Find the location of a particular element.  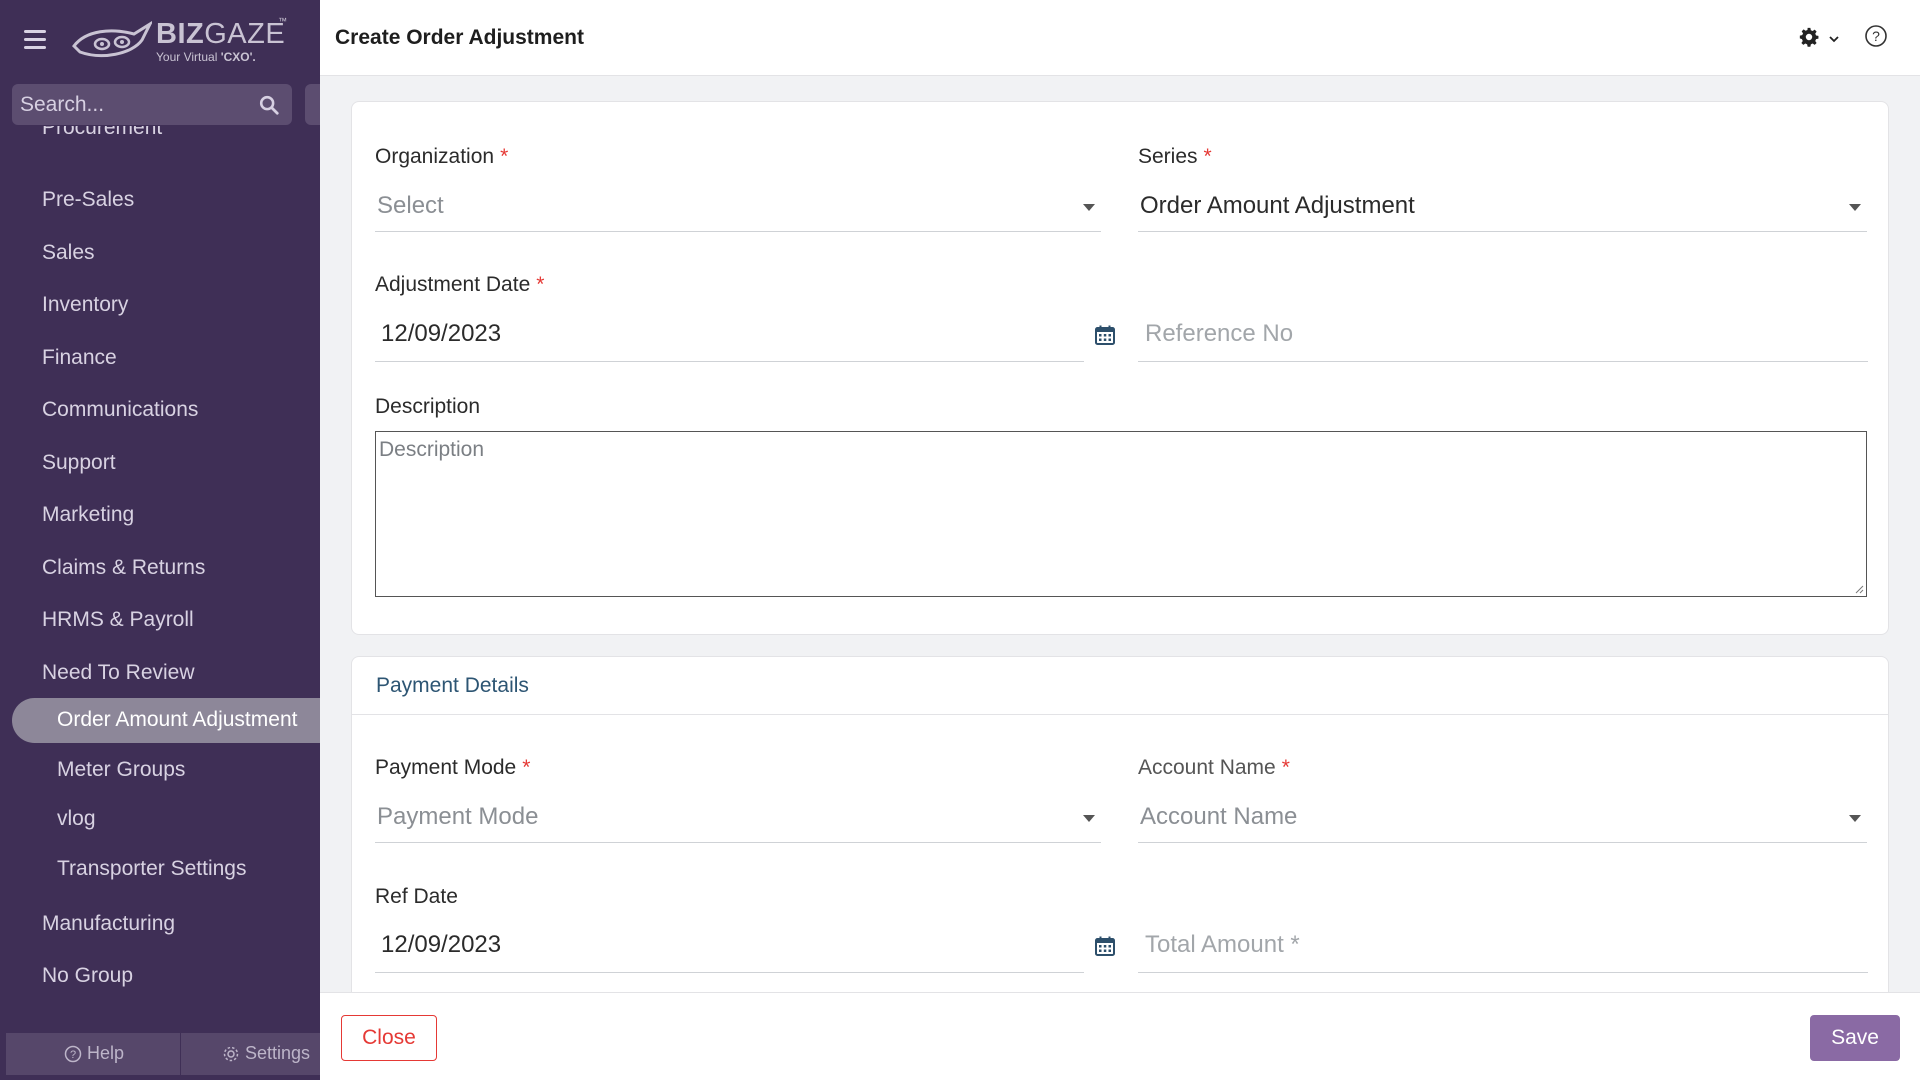

sidebar-item-support: Support is located at coordinates (79, 463).